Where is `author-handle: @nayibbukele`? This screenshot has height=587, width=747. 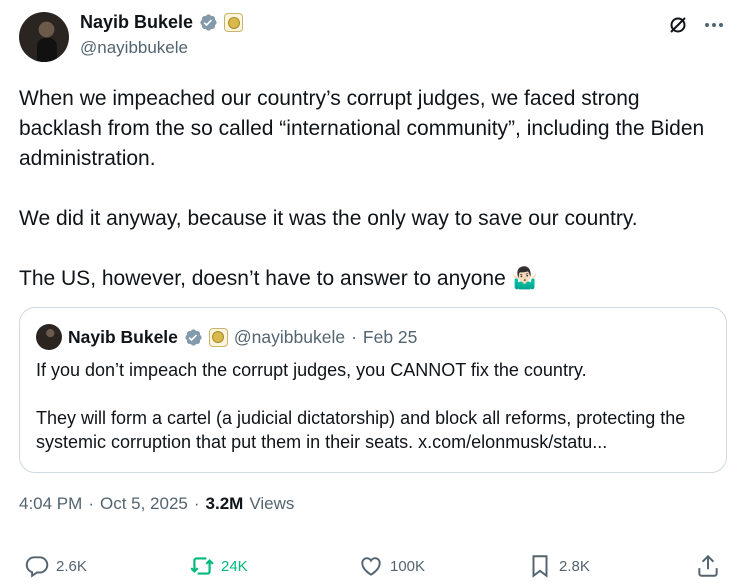 author-handle: @nayibbukele is located at coordinates (134, 48).